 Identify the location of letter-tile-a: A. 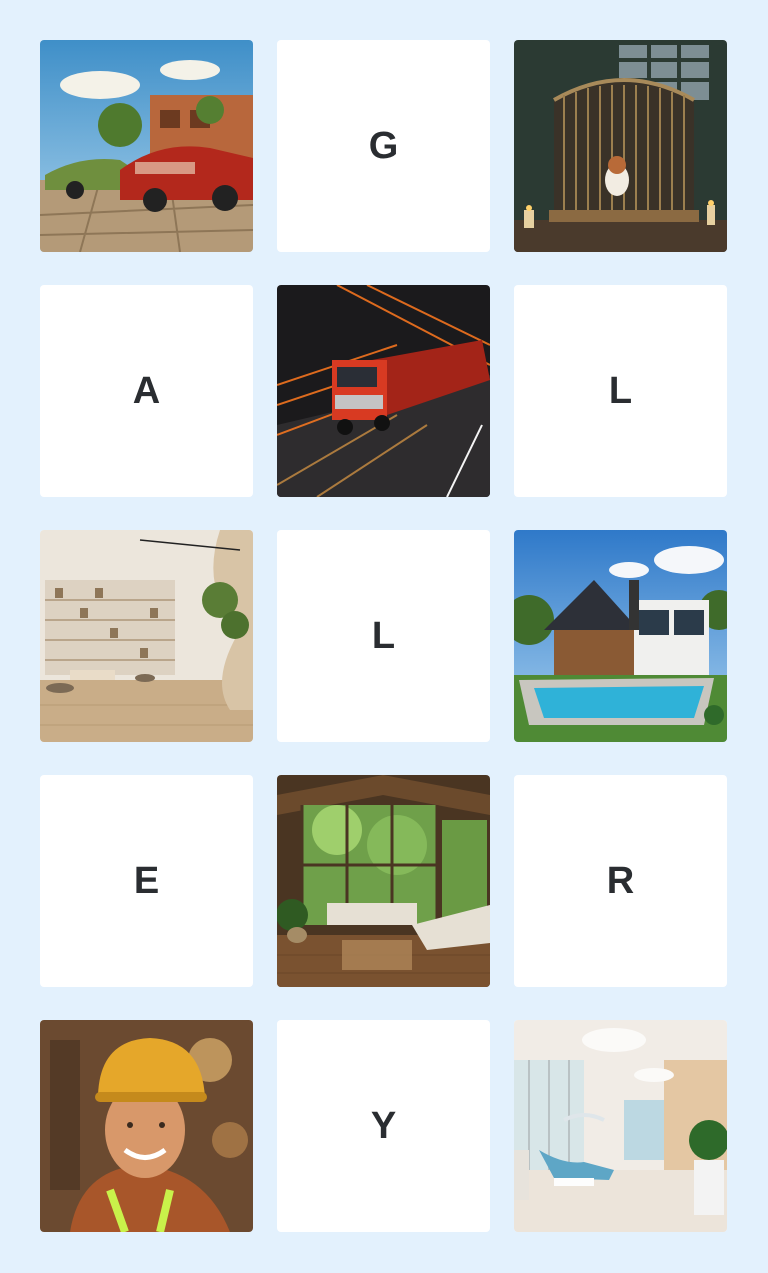
(146, 391).